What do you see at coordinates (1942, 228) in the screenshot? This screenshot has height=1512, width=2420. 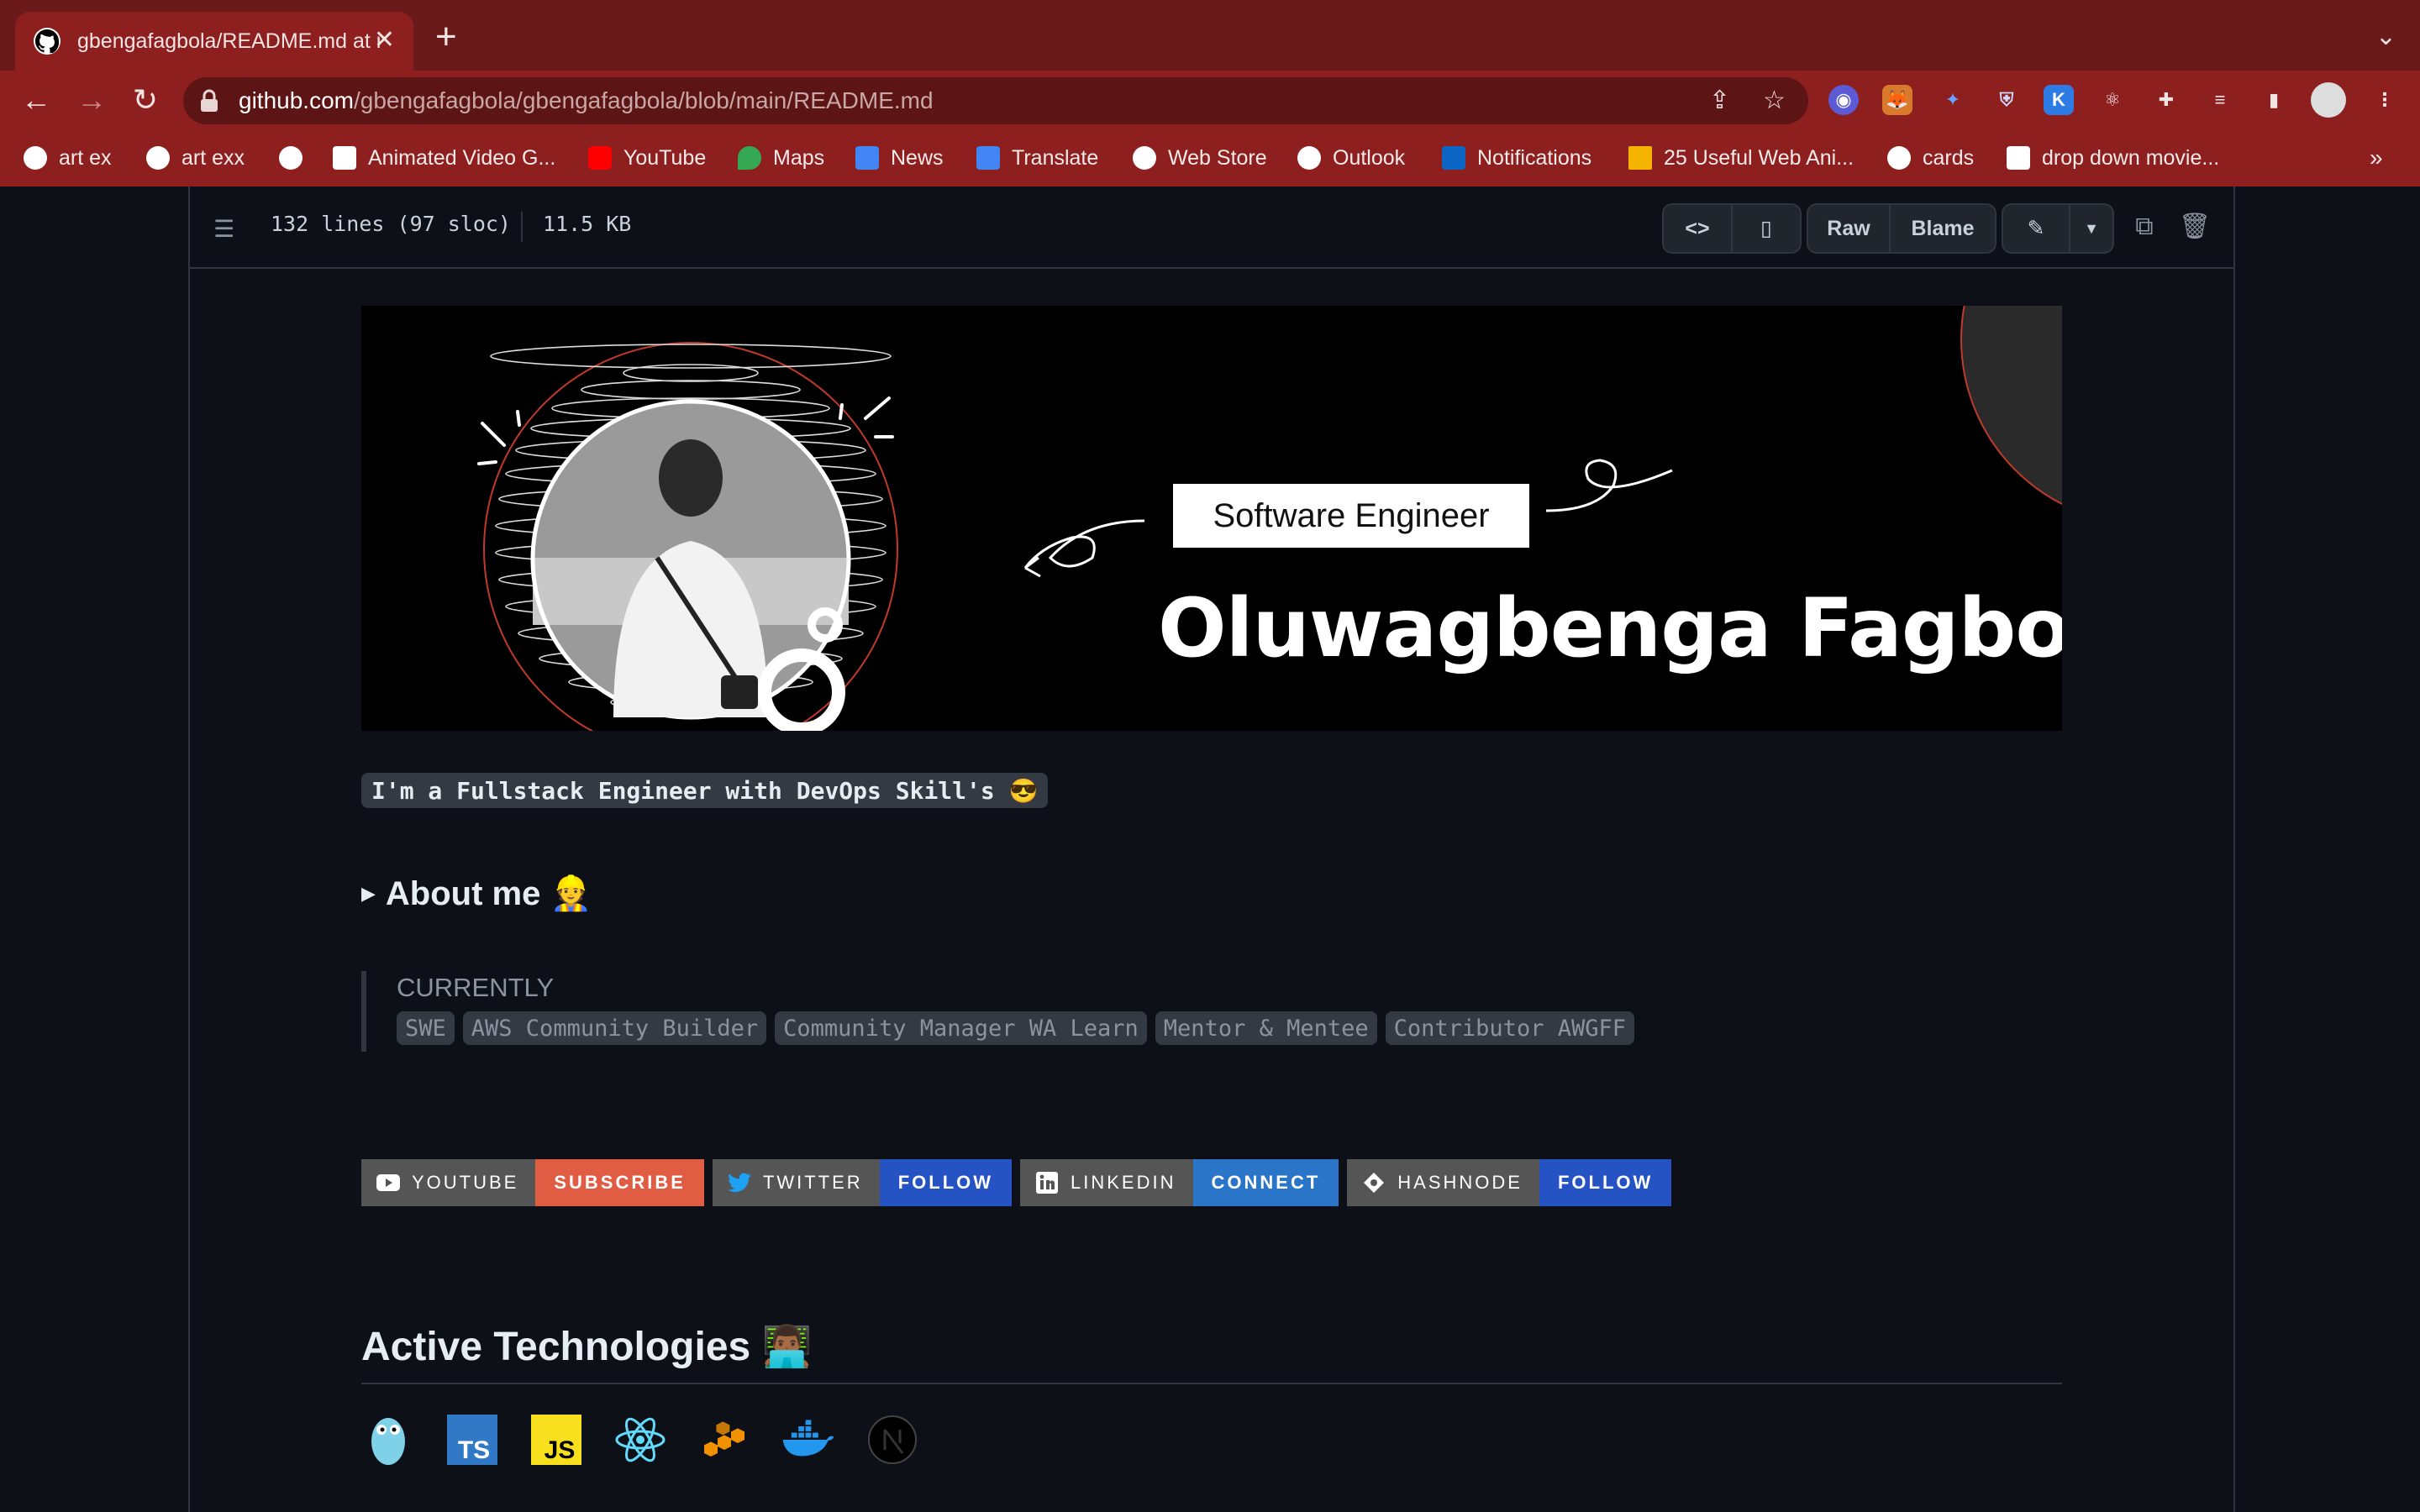 I see `blame-button: Blame` at bounding box center [1942, 228].